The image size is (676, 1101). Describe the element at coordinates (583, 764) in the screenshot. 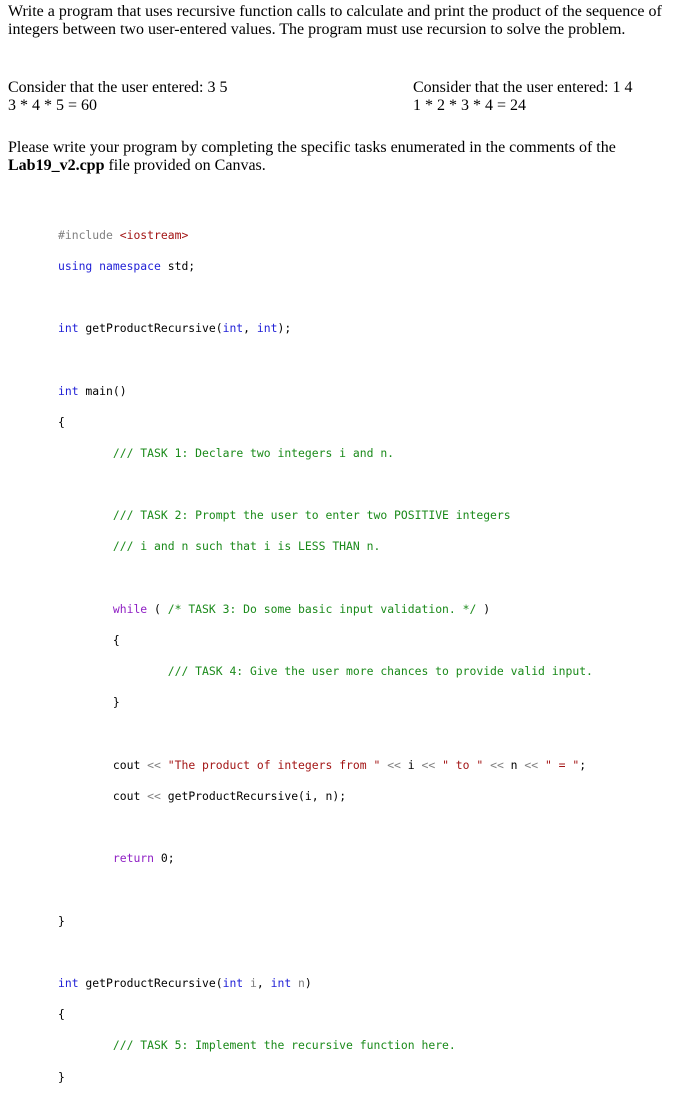

I see `punctuation: ;` at that location.